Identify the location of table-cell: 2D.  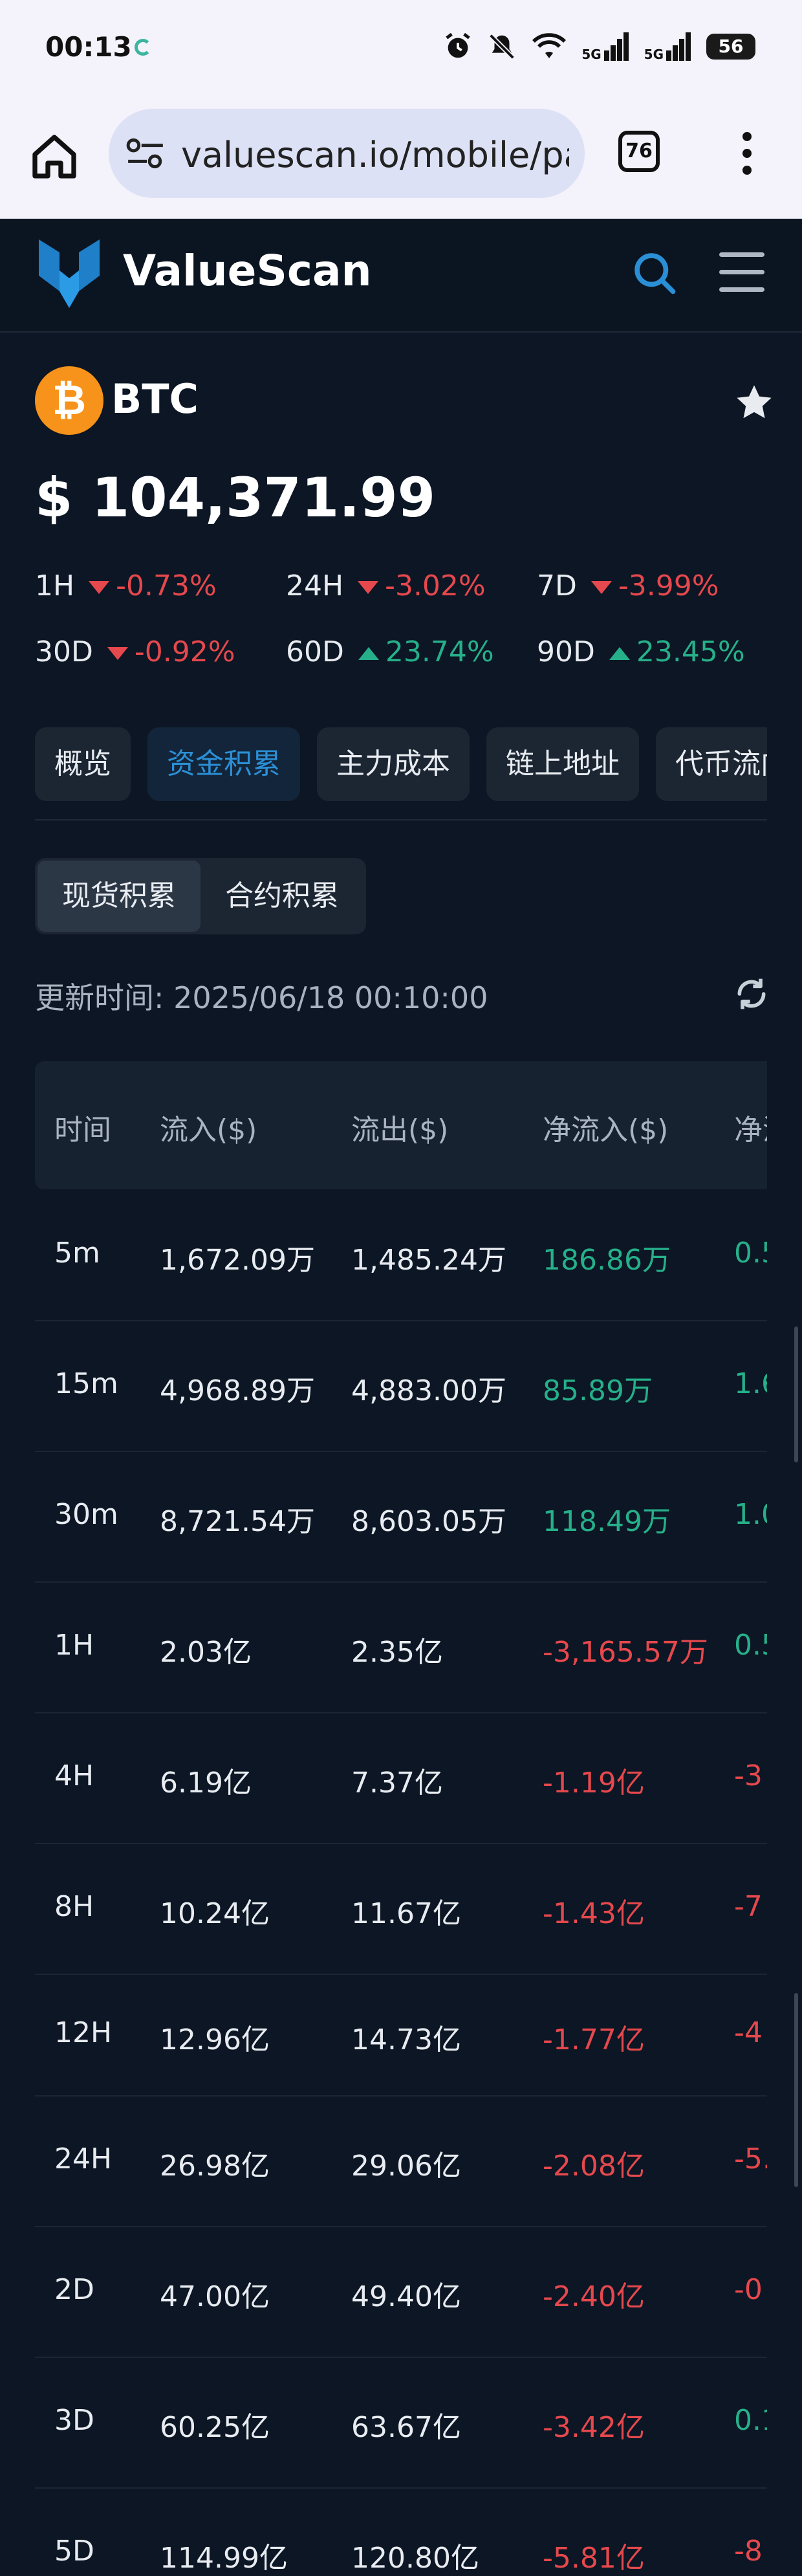
(74, 2289).